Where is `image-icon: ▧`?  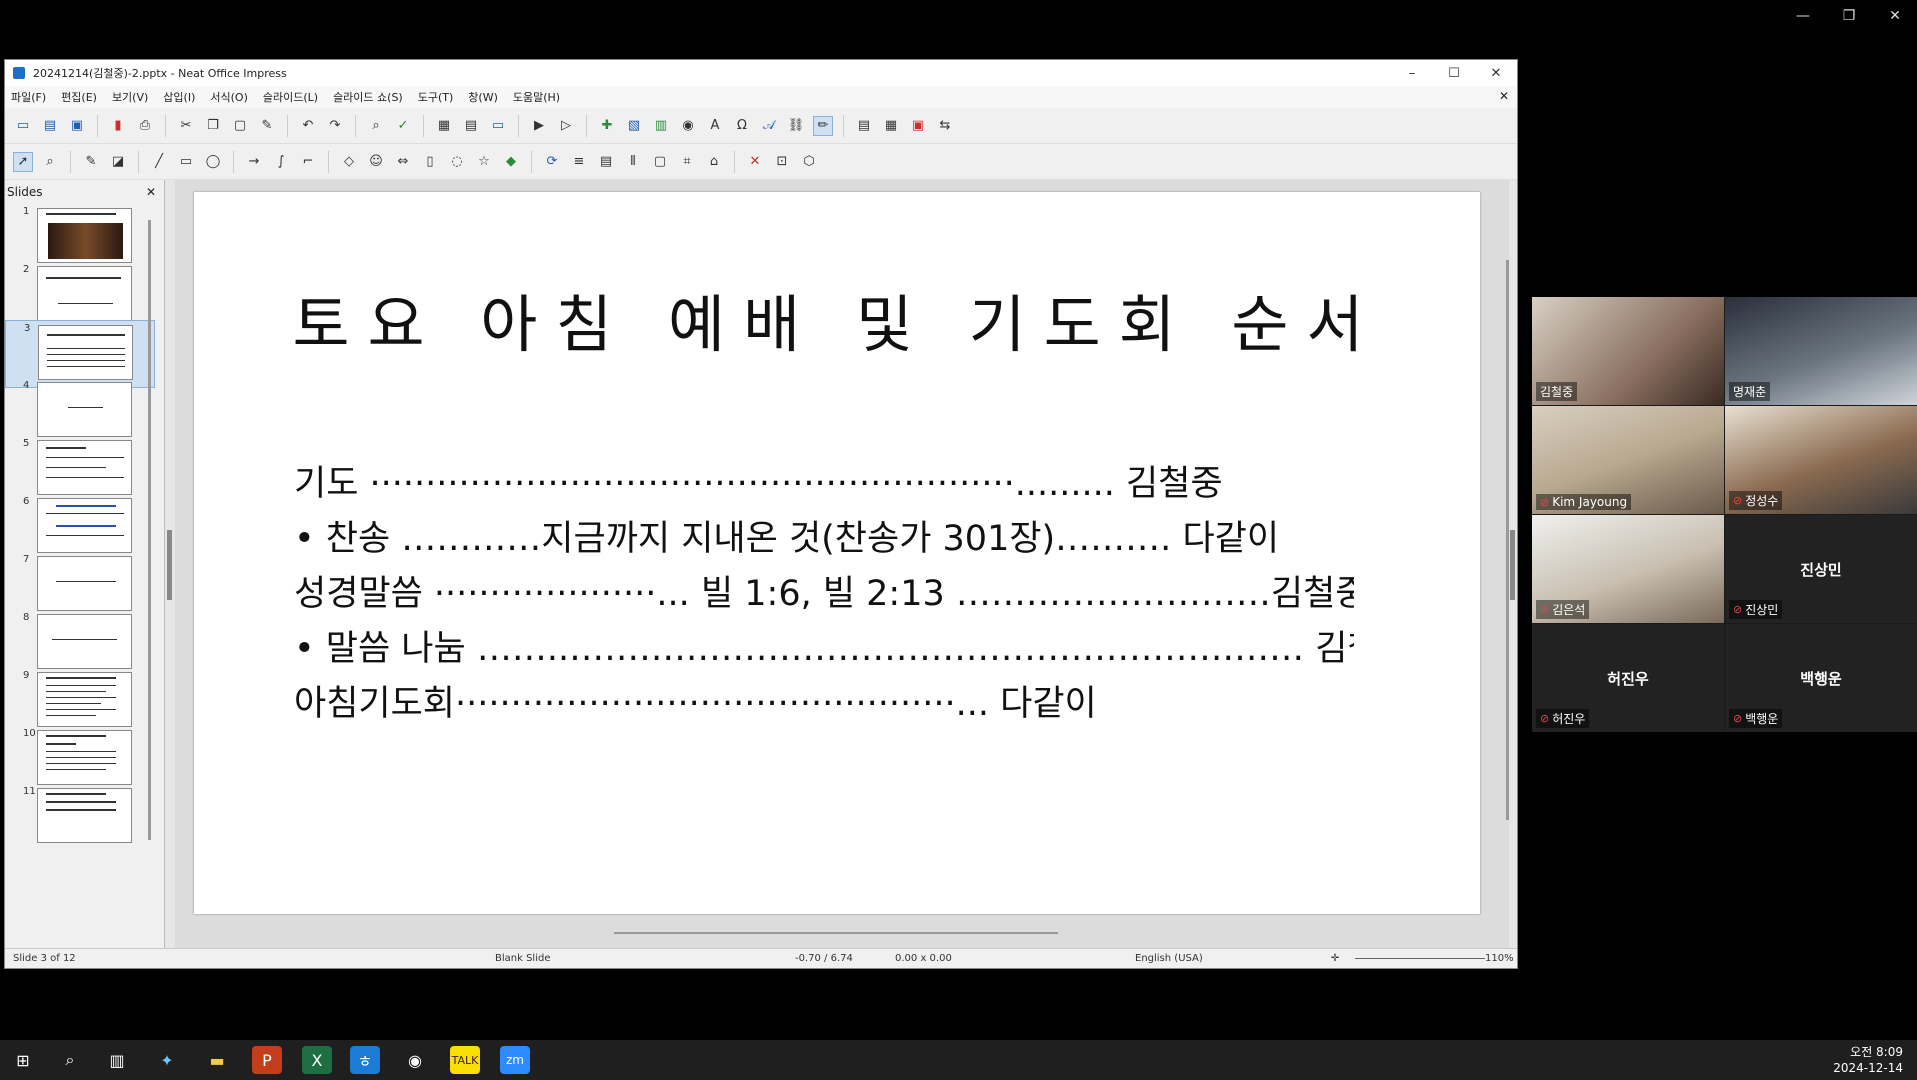 image-icon: ▧ is located at coordinates (634, 126).